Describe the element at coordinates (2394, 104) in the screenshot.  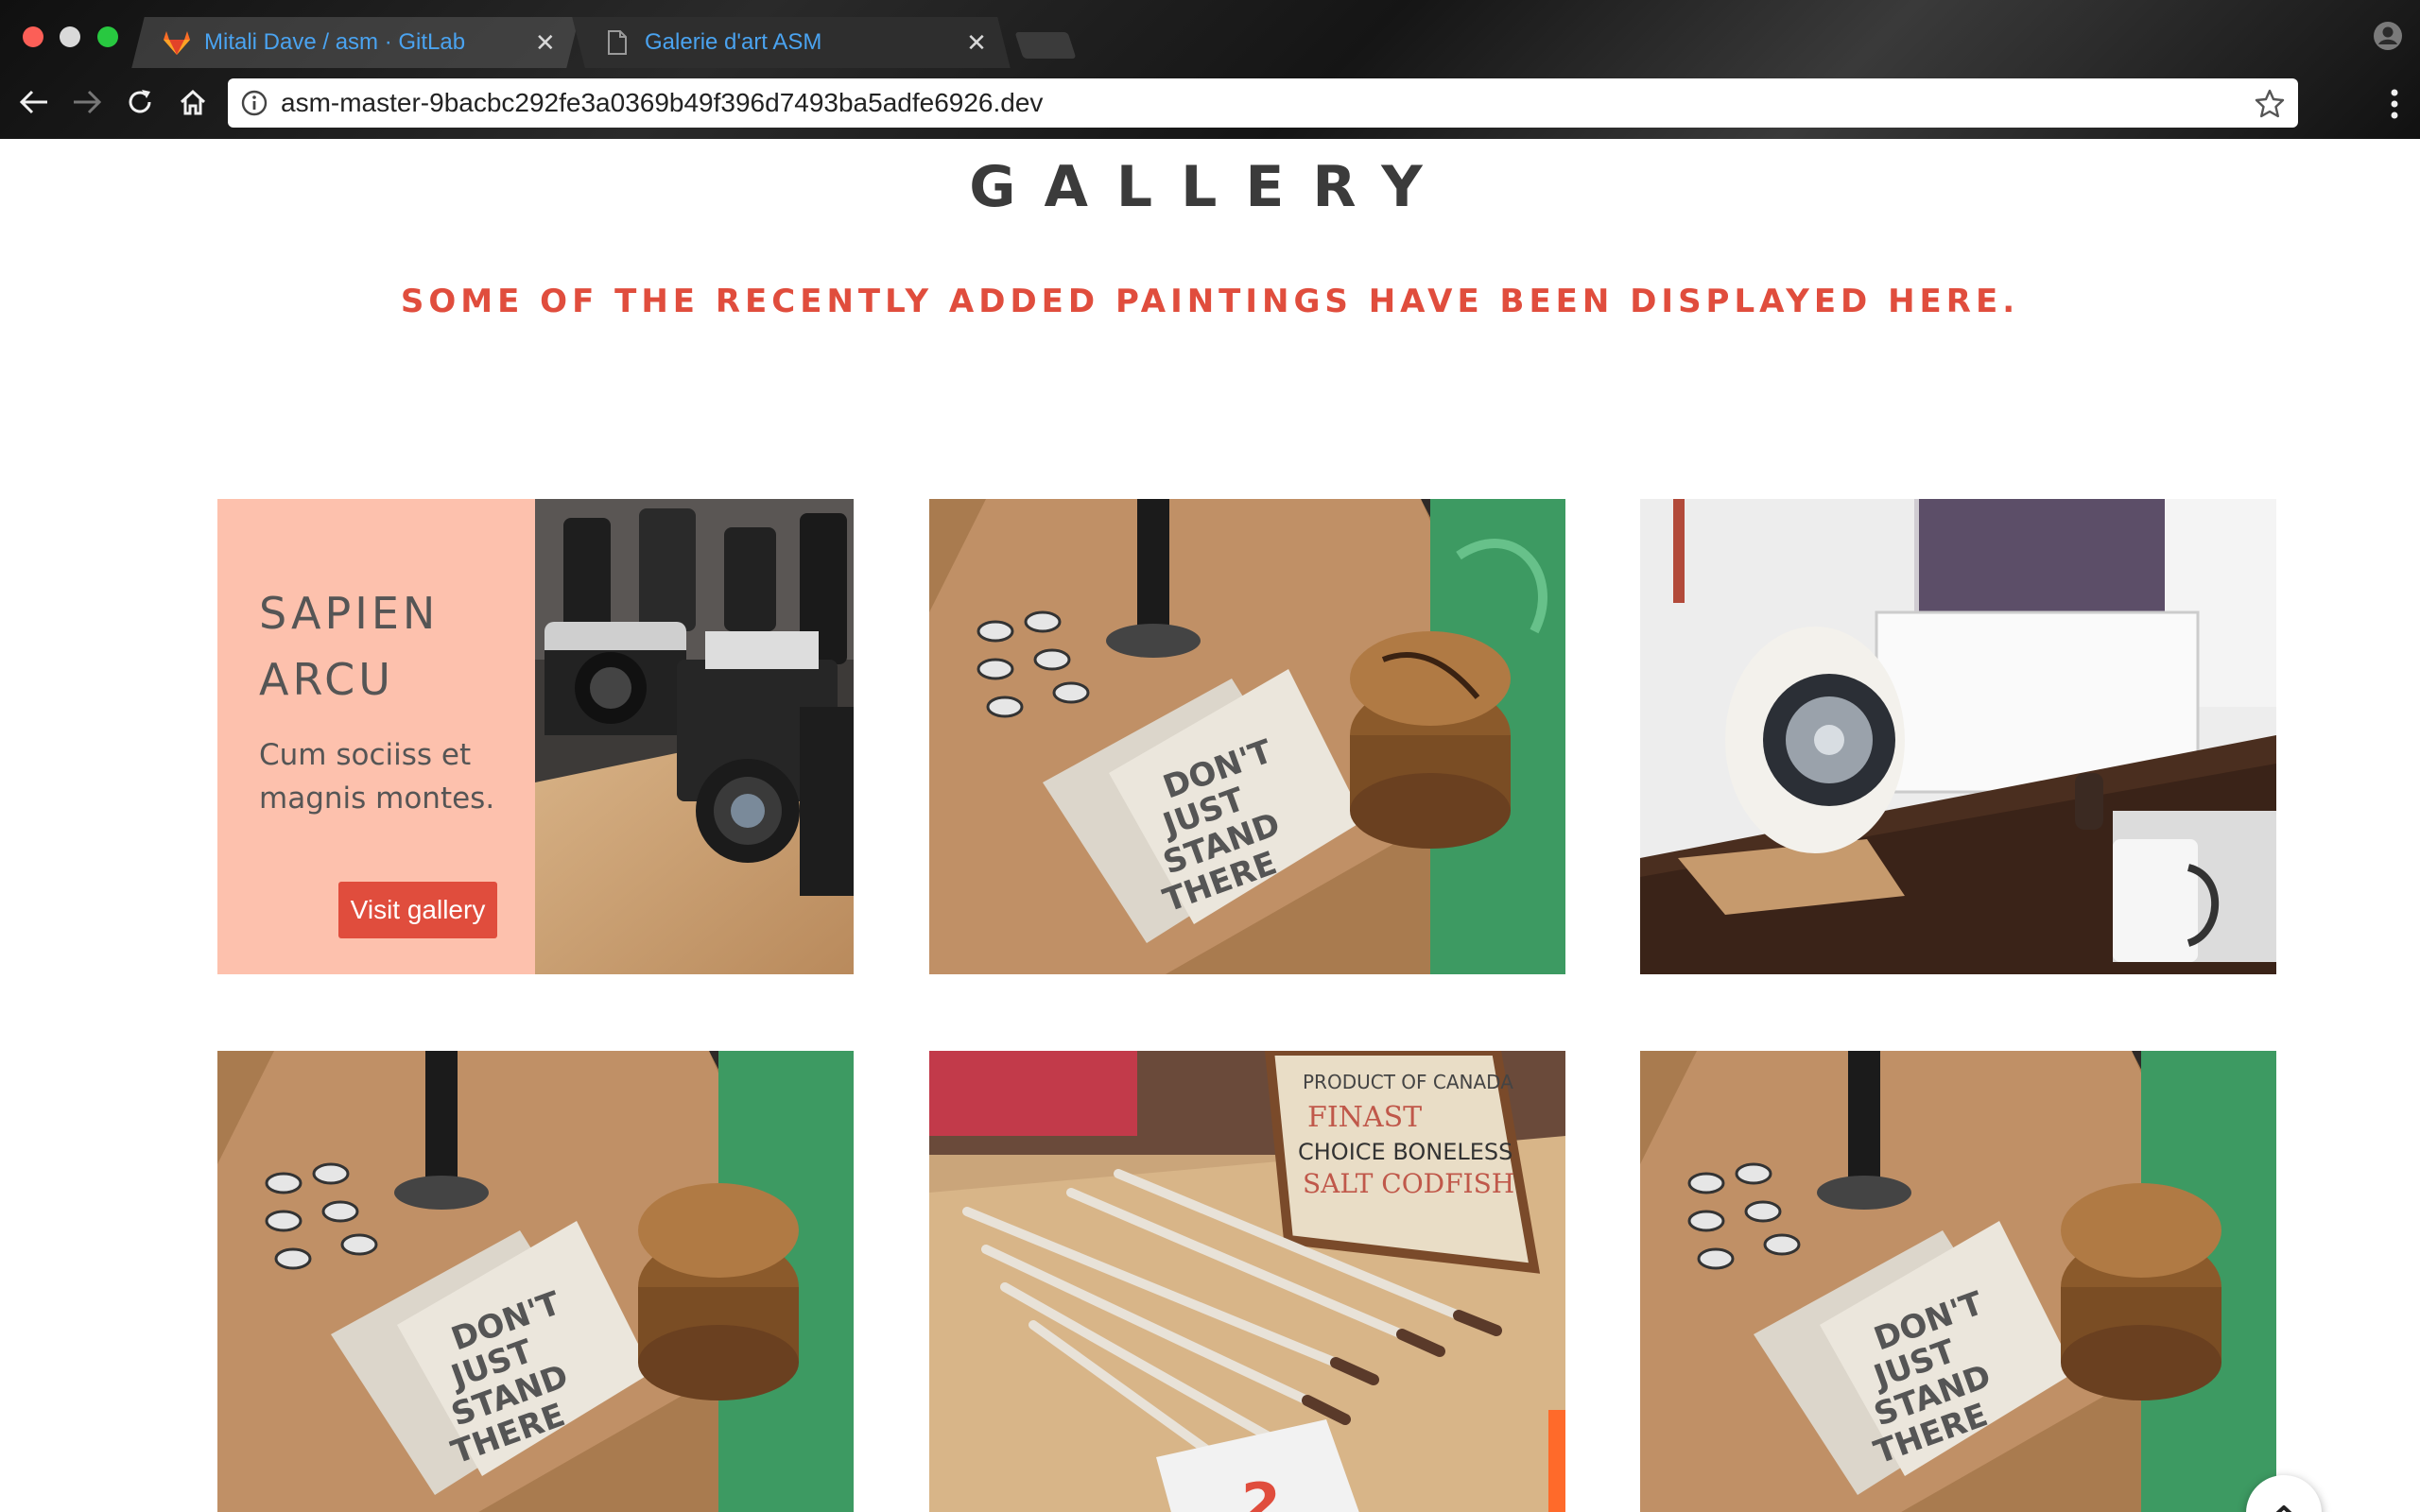
I see `menu-dots-icon` at that location.